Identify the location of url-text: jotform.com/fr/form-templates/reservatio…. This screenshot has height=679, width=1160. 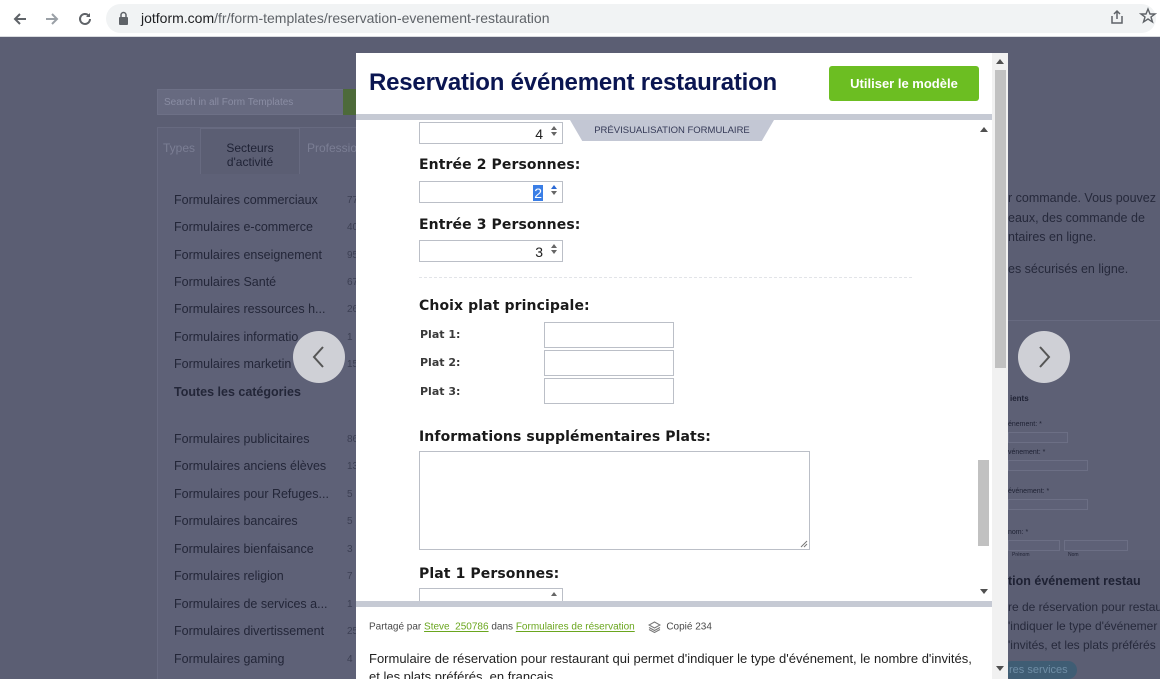
(345, 18).